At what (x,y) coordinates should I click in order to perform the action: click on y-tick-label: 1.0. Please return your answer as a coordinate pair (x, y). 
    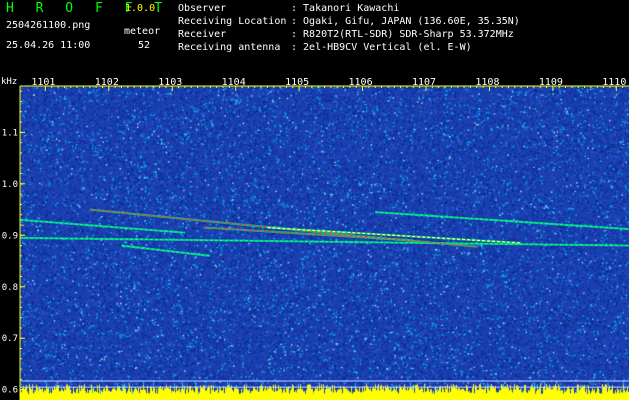
    Looking at the image, I should click on (10, 185).